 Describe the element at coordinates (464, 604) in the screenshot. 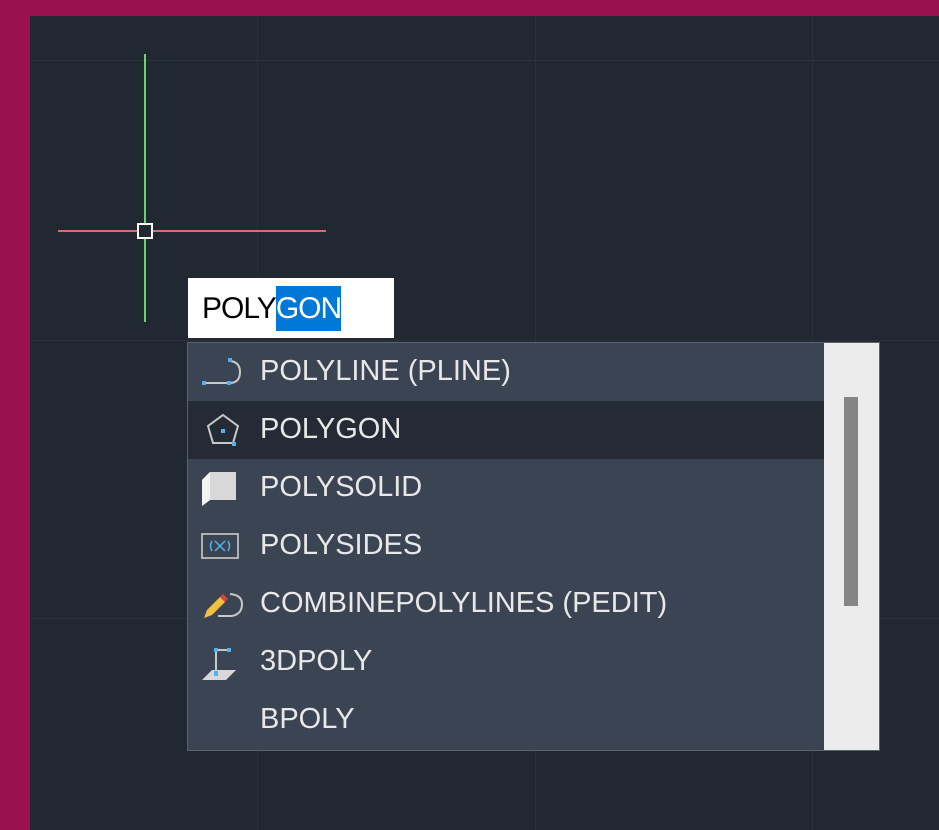

I see `suggestion-label: COMBINEPOLYLINES (PEDIT)` at that location.